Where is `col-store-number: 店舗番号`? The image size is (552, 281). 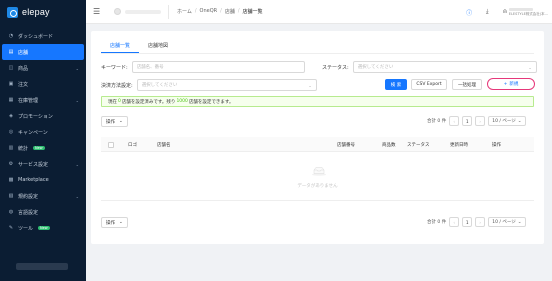 col-store-number: 店舗番号 is located at coordinates (346, 145).